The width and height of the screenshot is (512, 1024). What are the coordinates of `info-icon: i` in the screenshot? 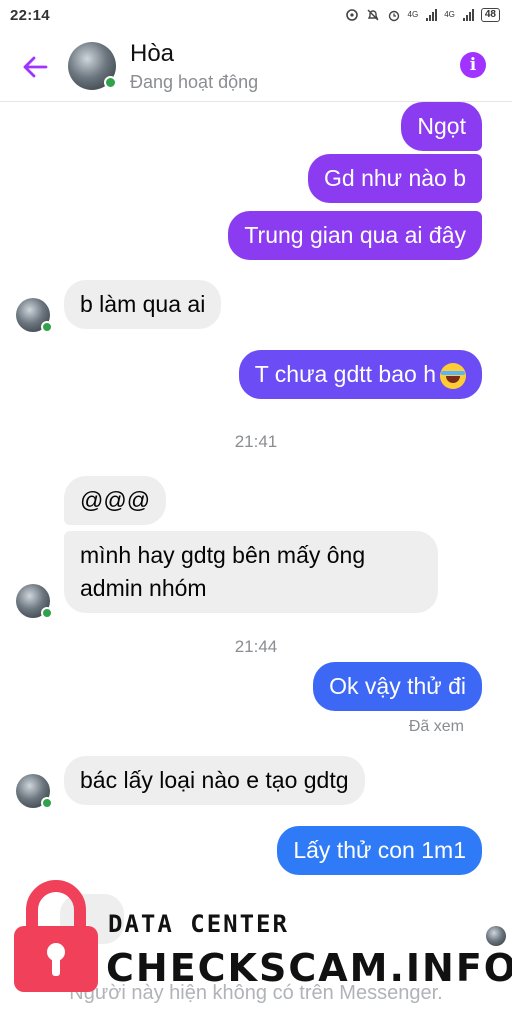 It's located at (473, 65).